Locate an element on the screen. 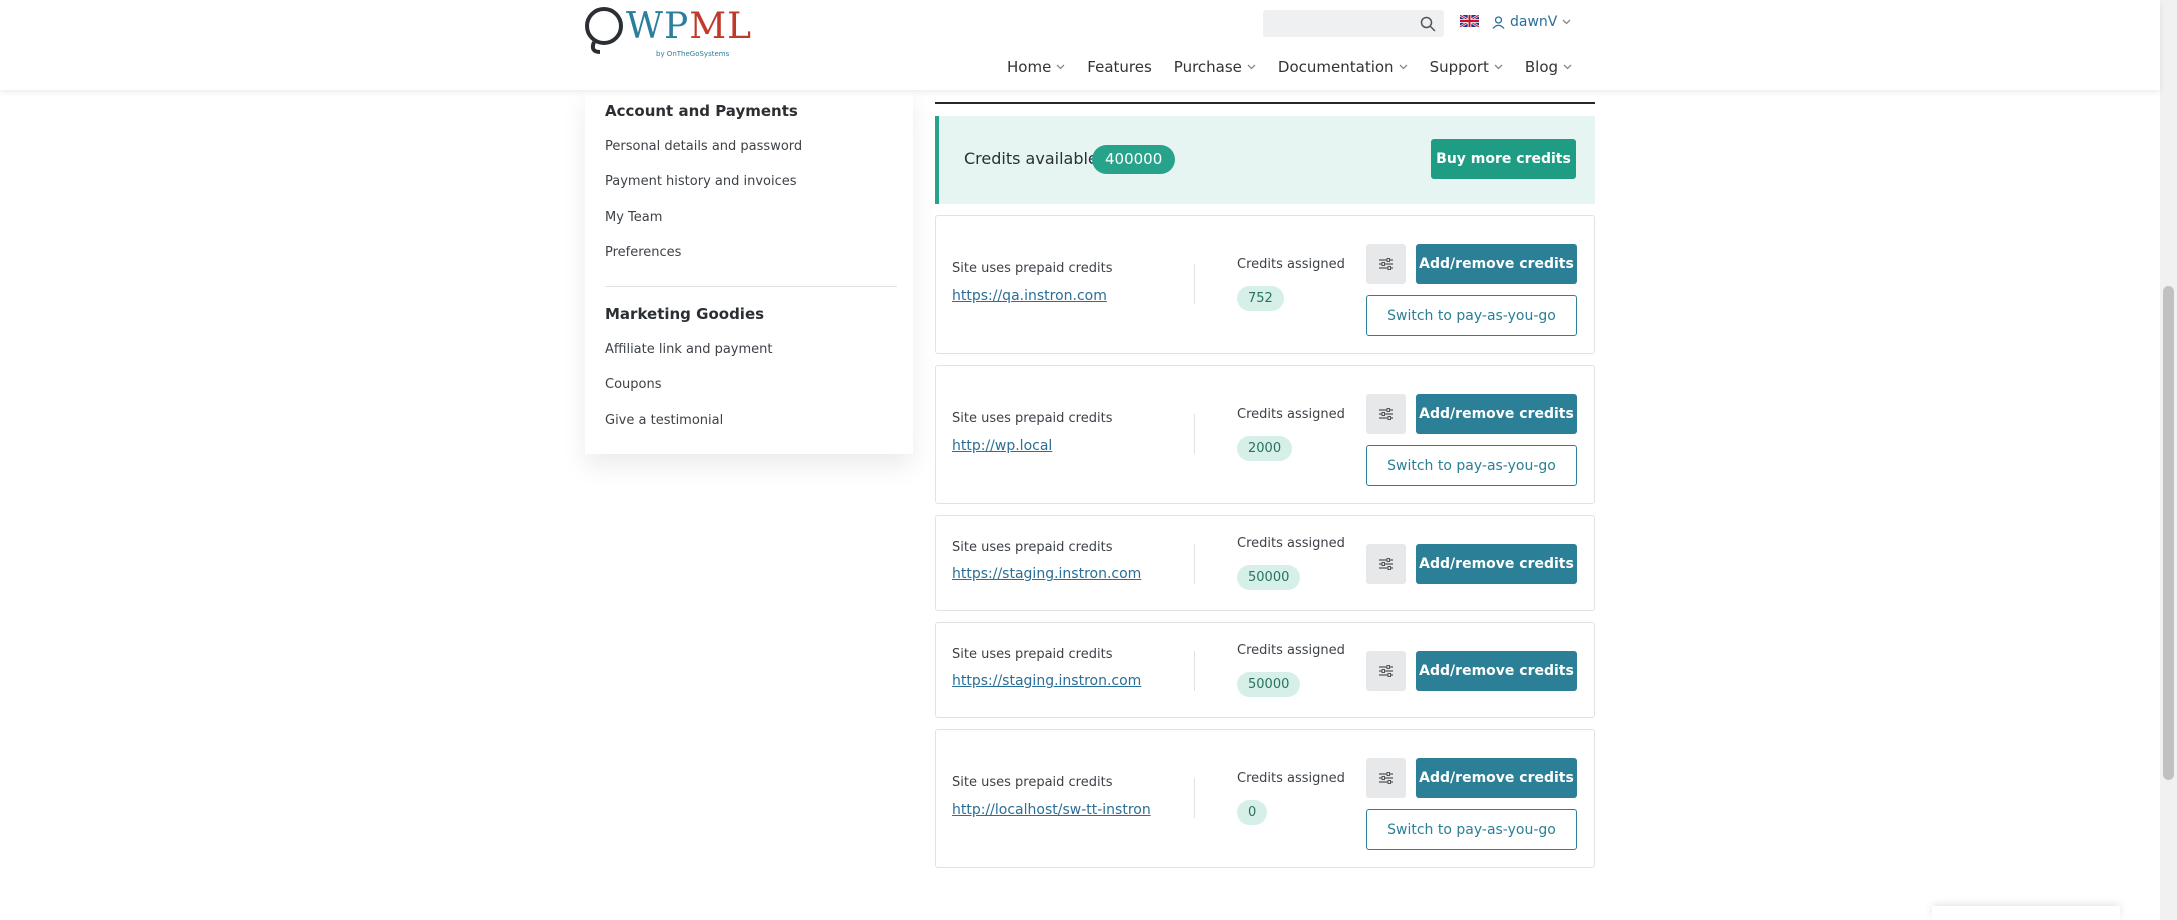 The height and width of the screenshot is (920, 2177). nav-documentation: Documentation is located at coordinates (1343, 67).